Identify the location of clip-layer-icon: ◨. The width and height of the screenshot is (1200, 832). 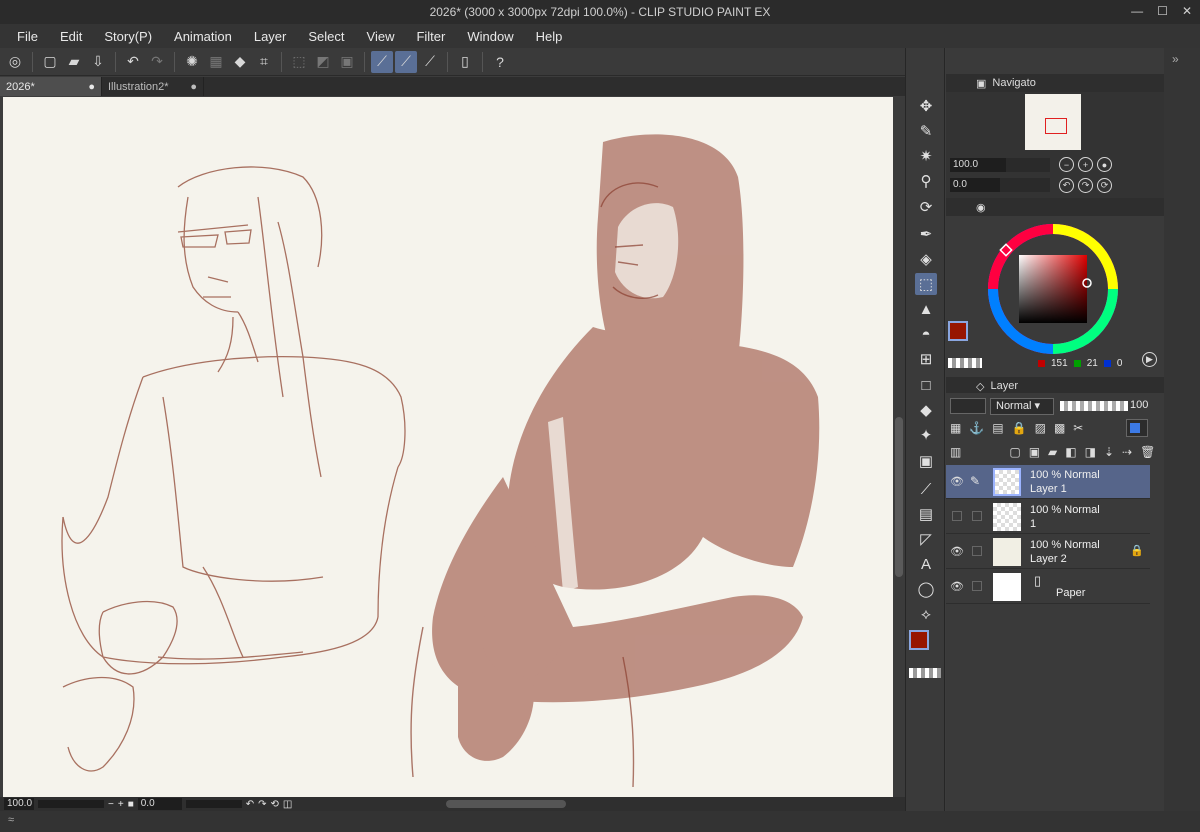
(1090, 452).